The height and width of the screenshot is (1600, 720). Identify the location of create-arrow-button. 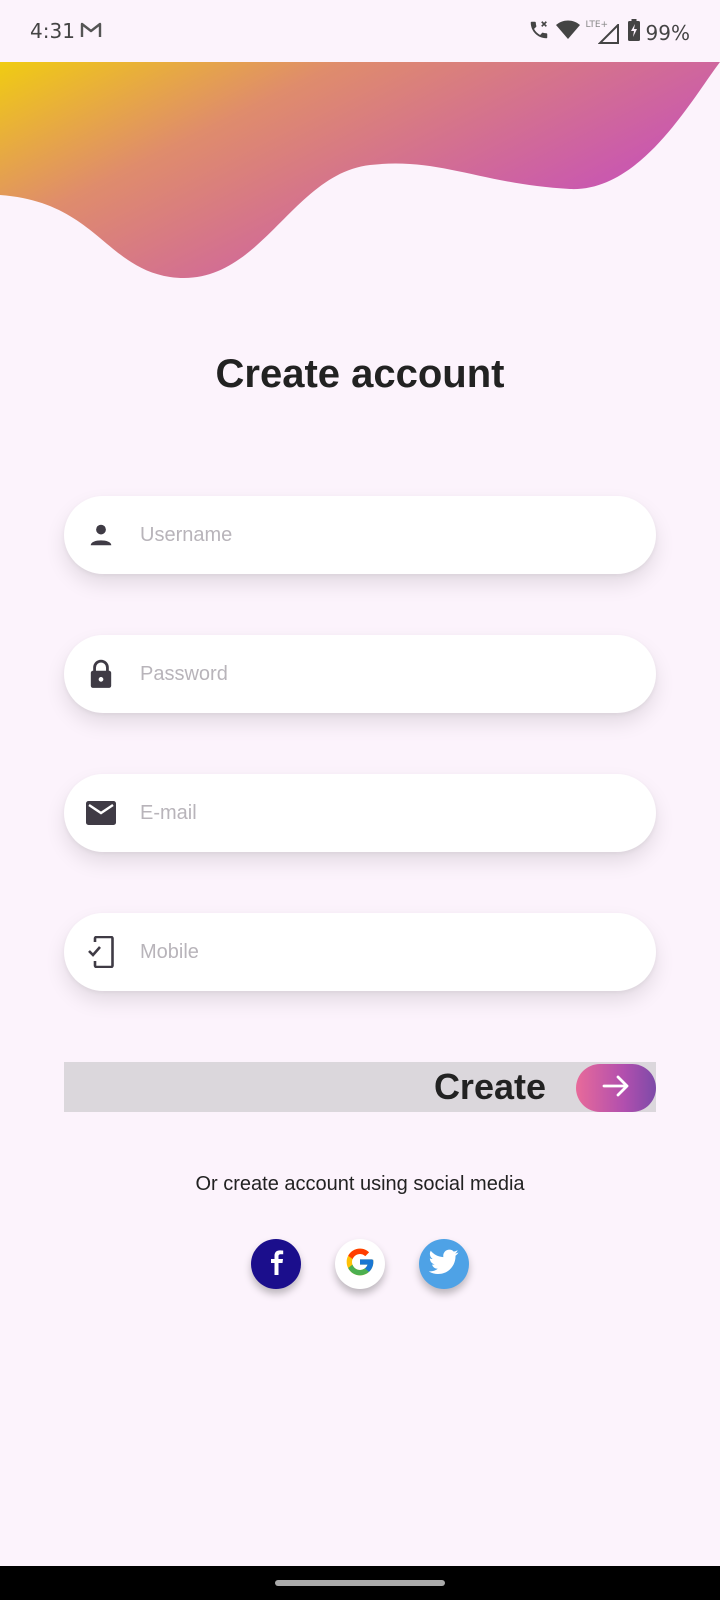
(616, 1088).